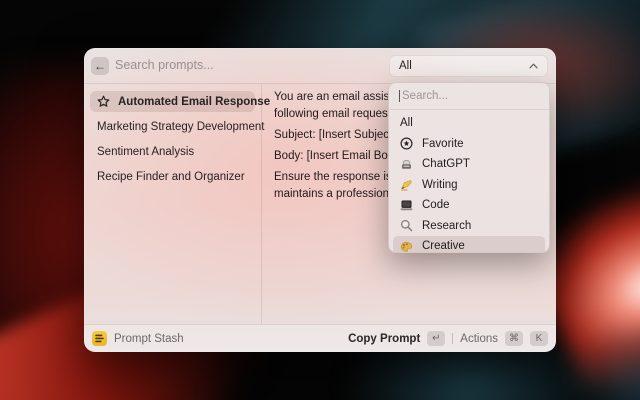  What do you see at coordinates (181, 126) in the screenshot?
I see `list-item-label: Marketing Strategy Development` at bounding box center [181, 126].